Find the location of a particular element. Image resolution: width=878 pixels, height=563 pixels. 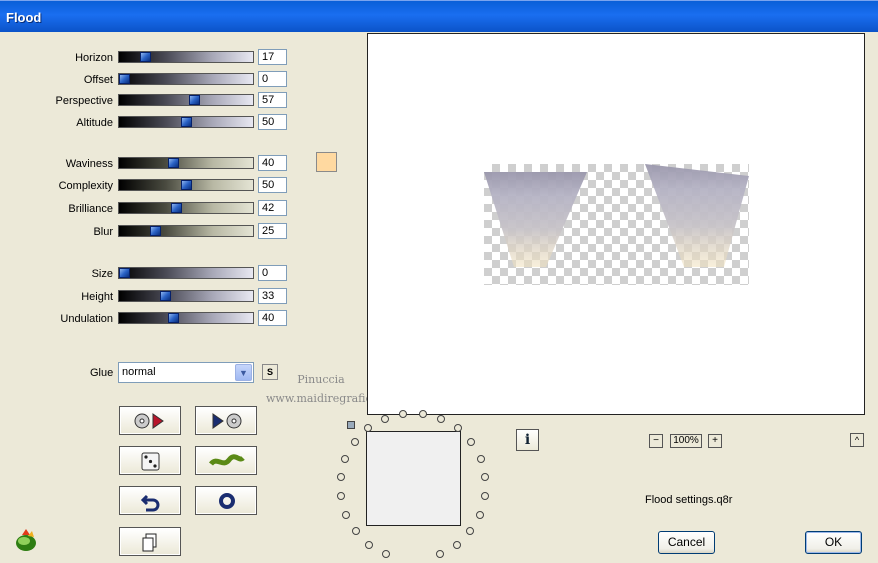

random-button is located at coordinates (150, 460).